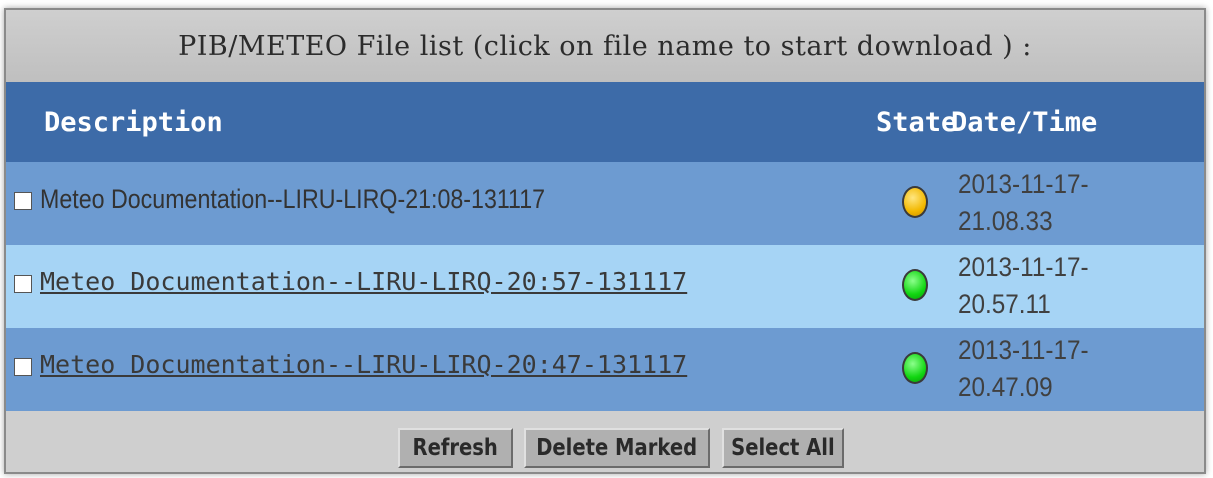 The width and height of the screenshot is (1213, 478). I want to click on select-all-button-label: Select All, so click(783, 448).